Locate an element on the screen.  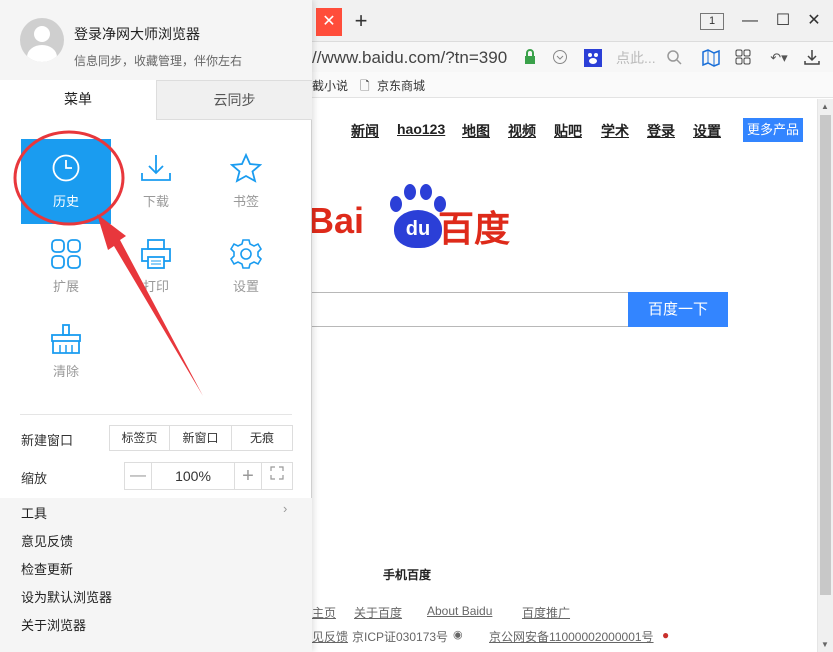
new-tab-option: 标签页 is located at coordinates (139, 438).